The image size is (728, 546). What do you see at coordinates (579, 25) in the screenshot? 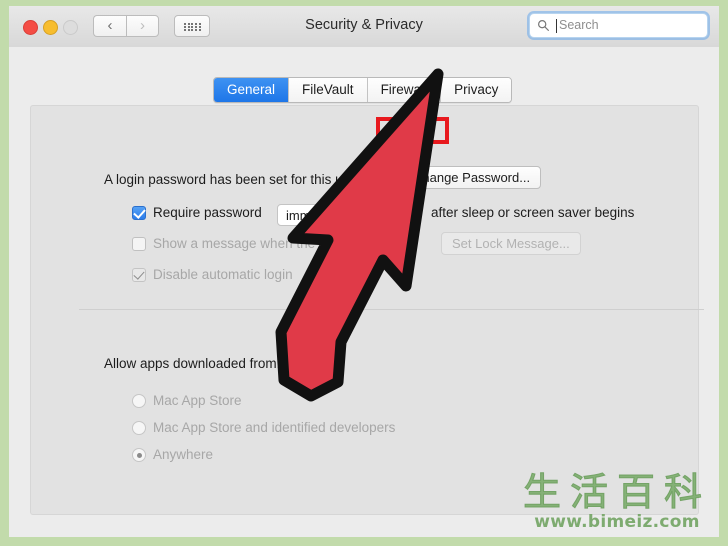
I see `search-placeholder: Search` at bounding box center [579, 25].